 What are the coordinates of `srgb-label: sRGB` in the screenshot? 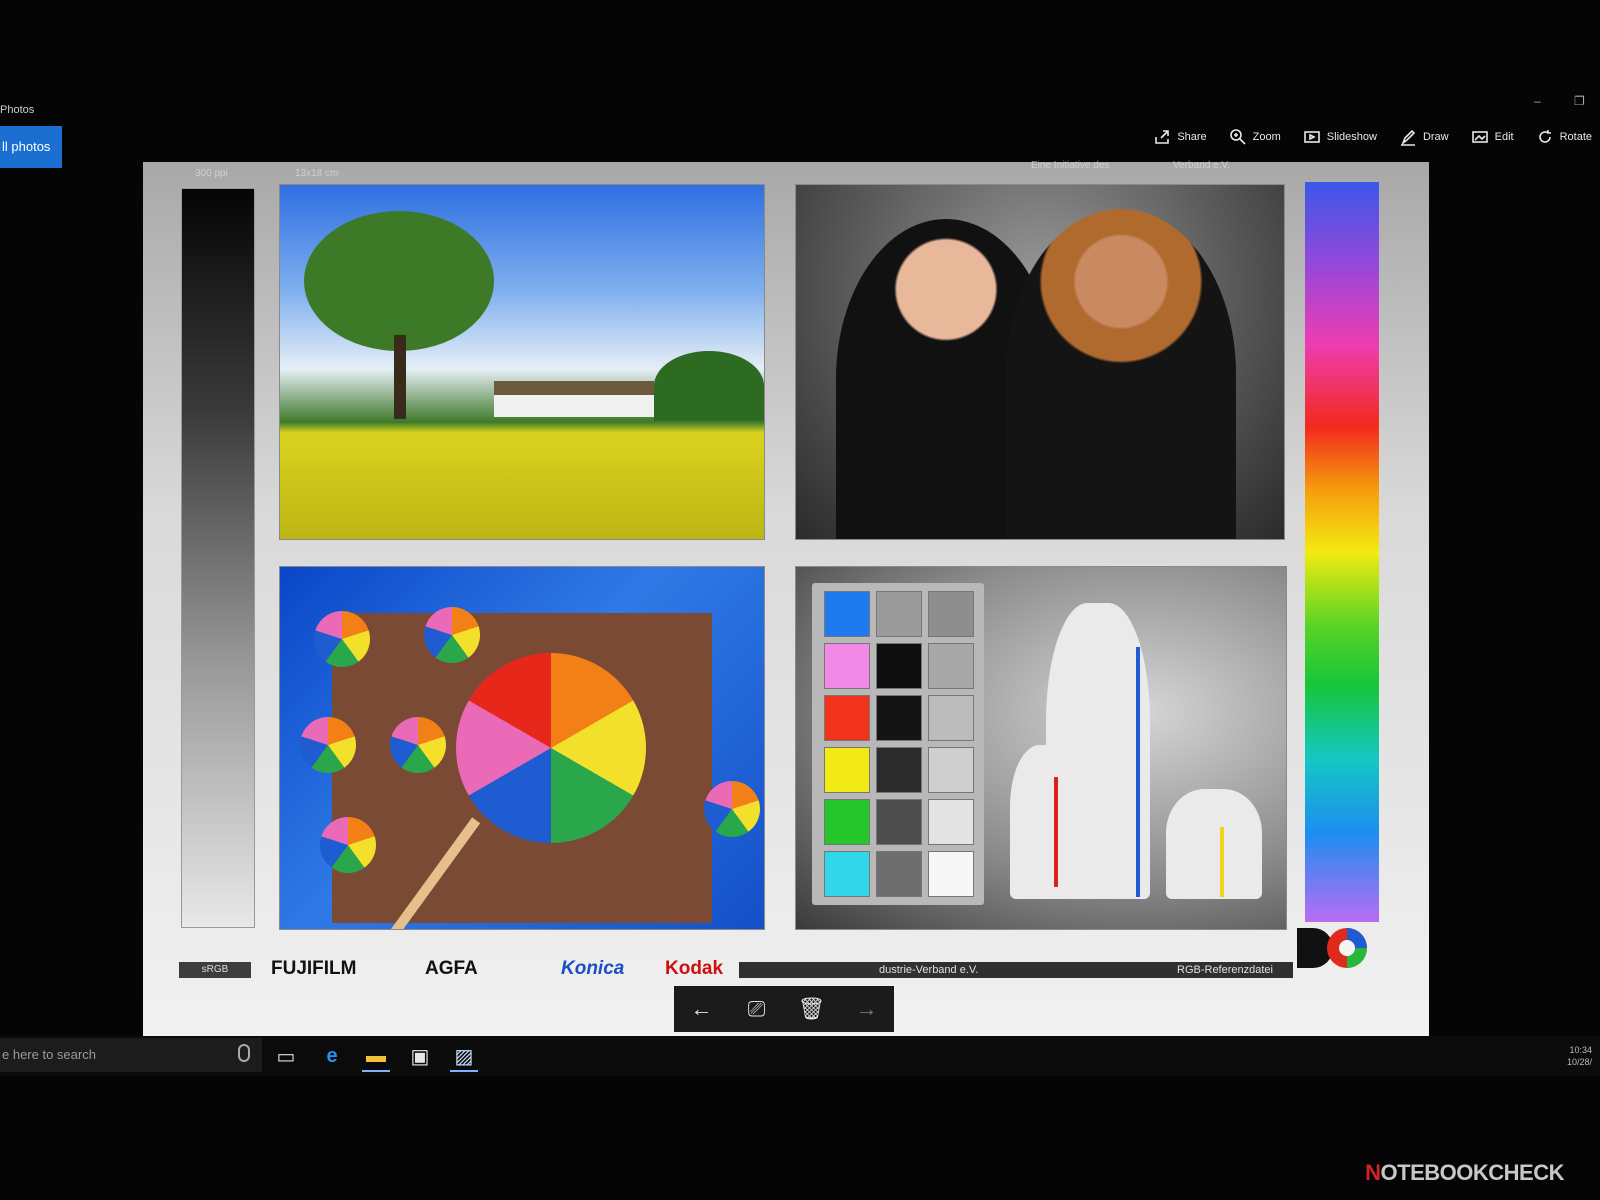 It's located at (215, 970).